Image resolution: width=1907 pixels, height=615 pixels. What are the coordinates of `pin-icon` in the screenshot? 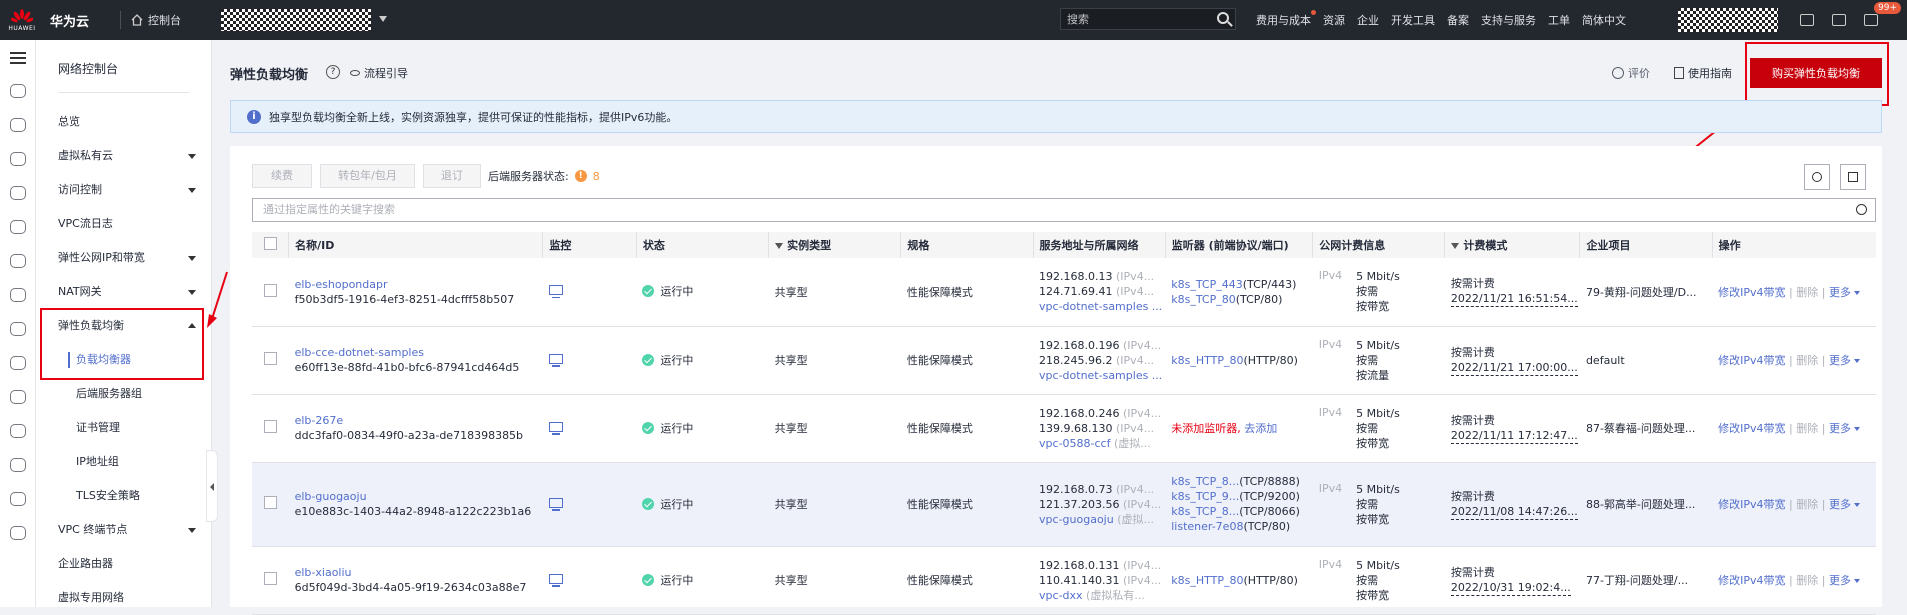 It's located at (17, 295).